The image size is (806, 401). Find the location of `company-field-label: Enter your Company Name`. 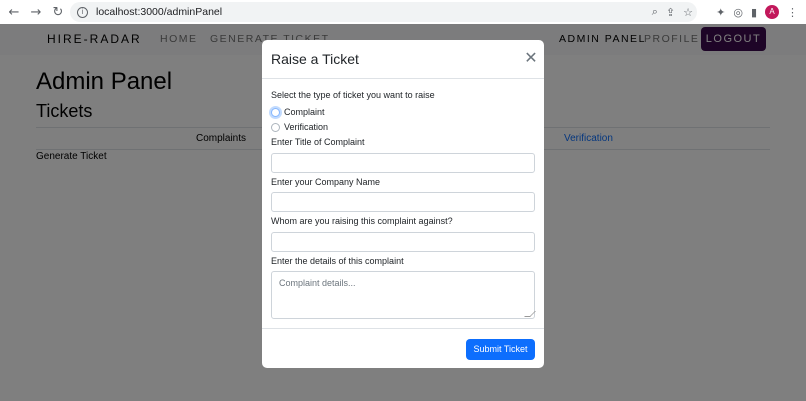

company-field-label: Enter your Company Name is located at coordinates (326, 182).